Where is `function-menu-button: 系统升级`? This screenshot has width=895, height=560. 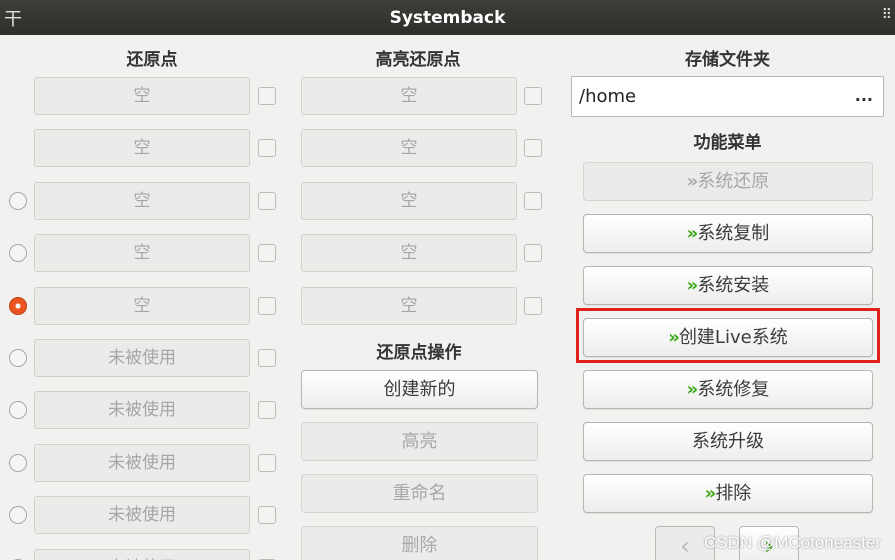 function-menu-button: 系统升级 is located at coordinates (728, 441).